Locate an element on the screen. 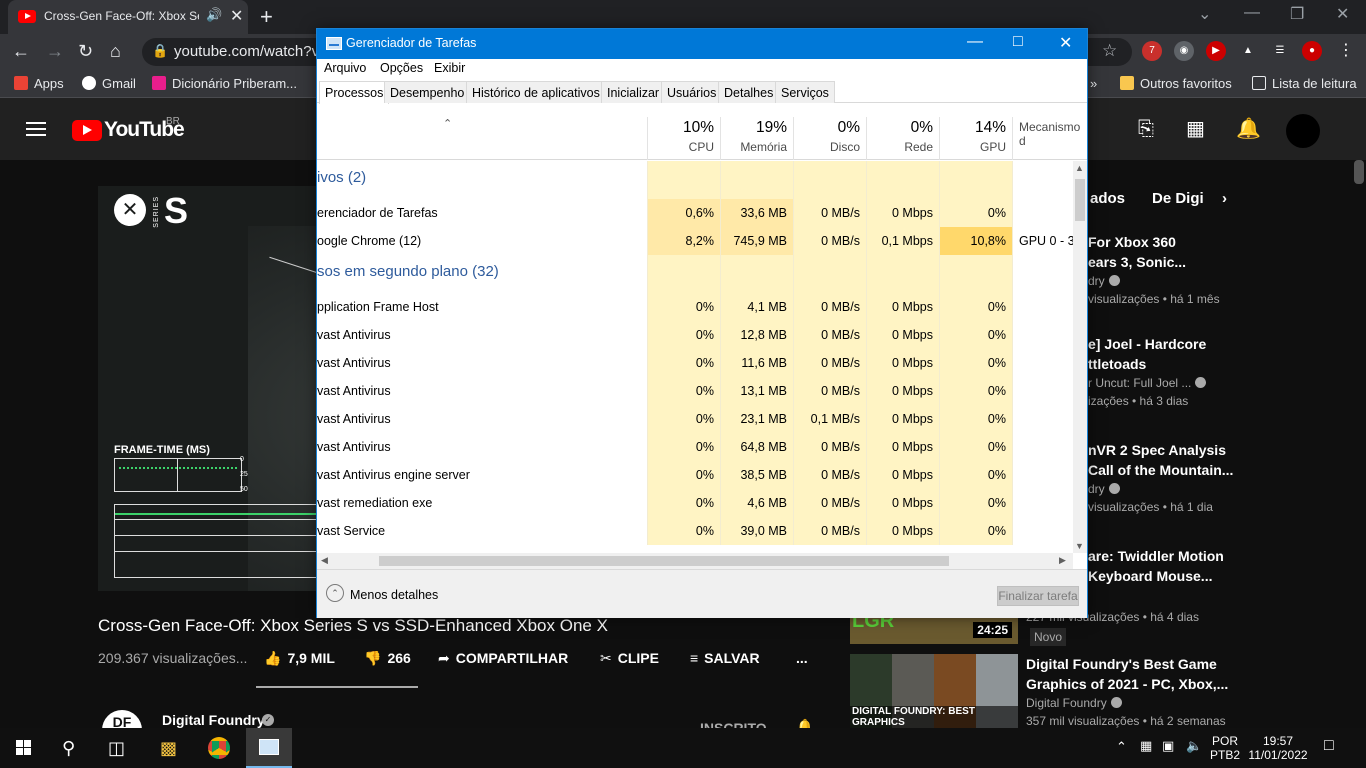 The width and height of the screenshot is (1366, 768). lock-icon: 🔒 is located at coordinates (160, 51).